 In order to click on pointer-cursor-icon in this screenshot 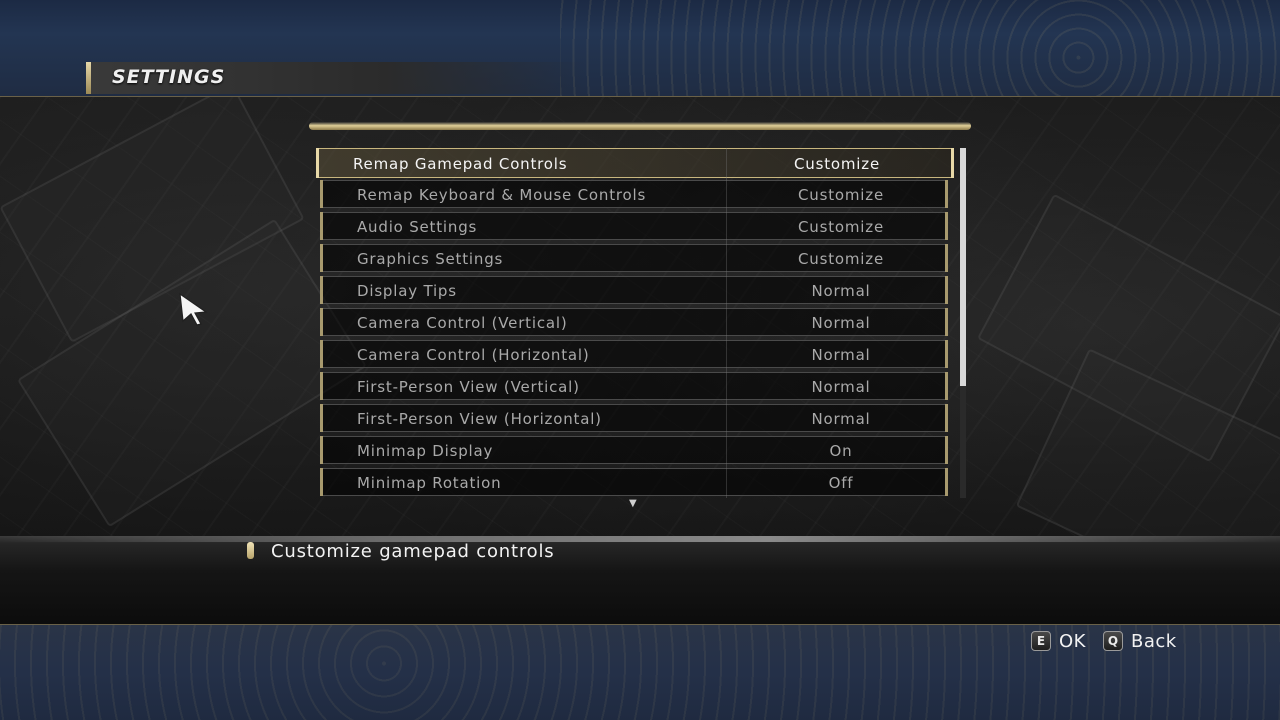, I will do `click(193, 309)`.